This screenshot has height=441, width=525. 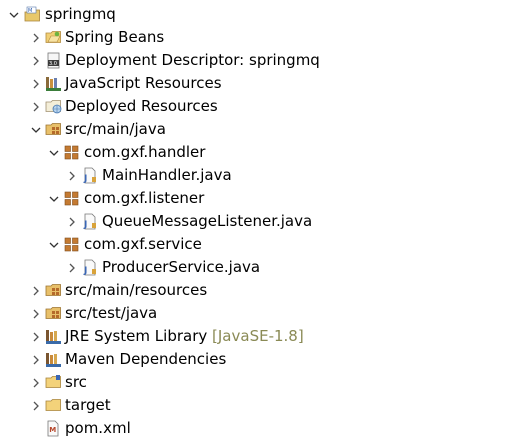 What do you see at coordinates (115, 129) in the screenshot?
I see `tree-item-label: src/main/java` at bounding box center [115, 129].